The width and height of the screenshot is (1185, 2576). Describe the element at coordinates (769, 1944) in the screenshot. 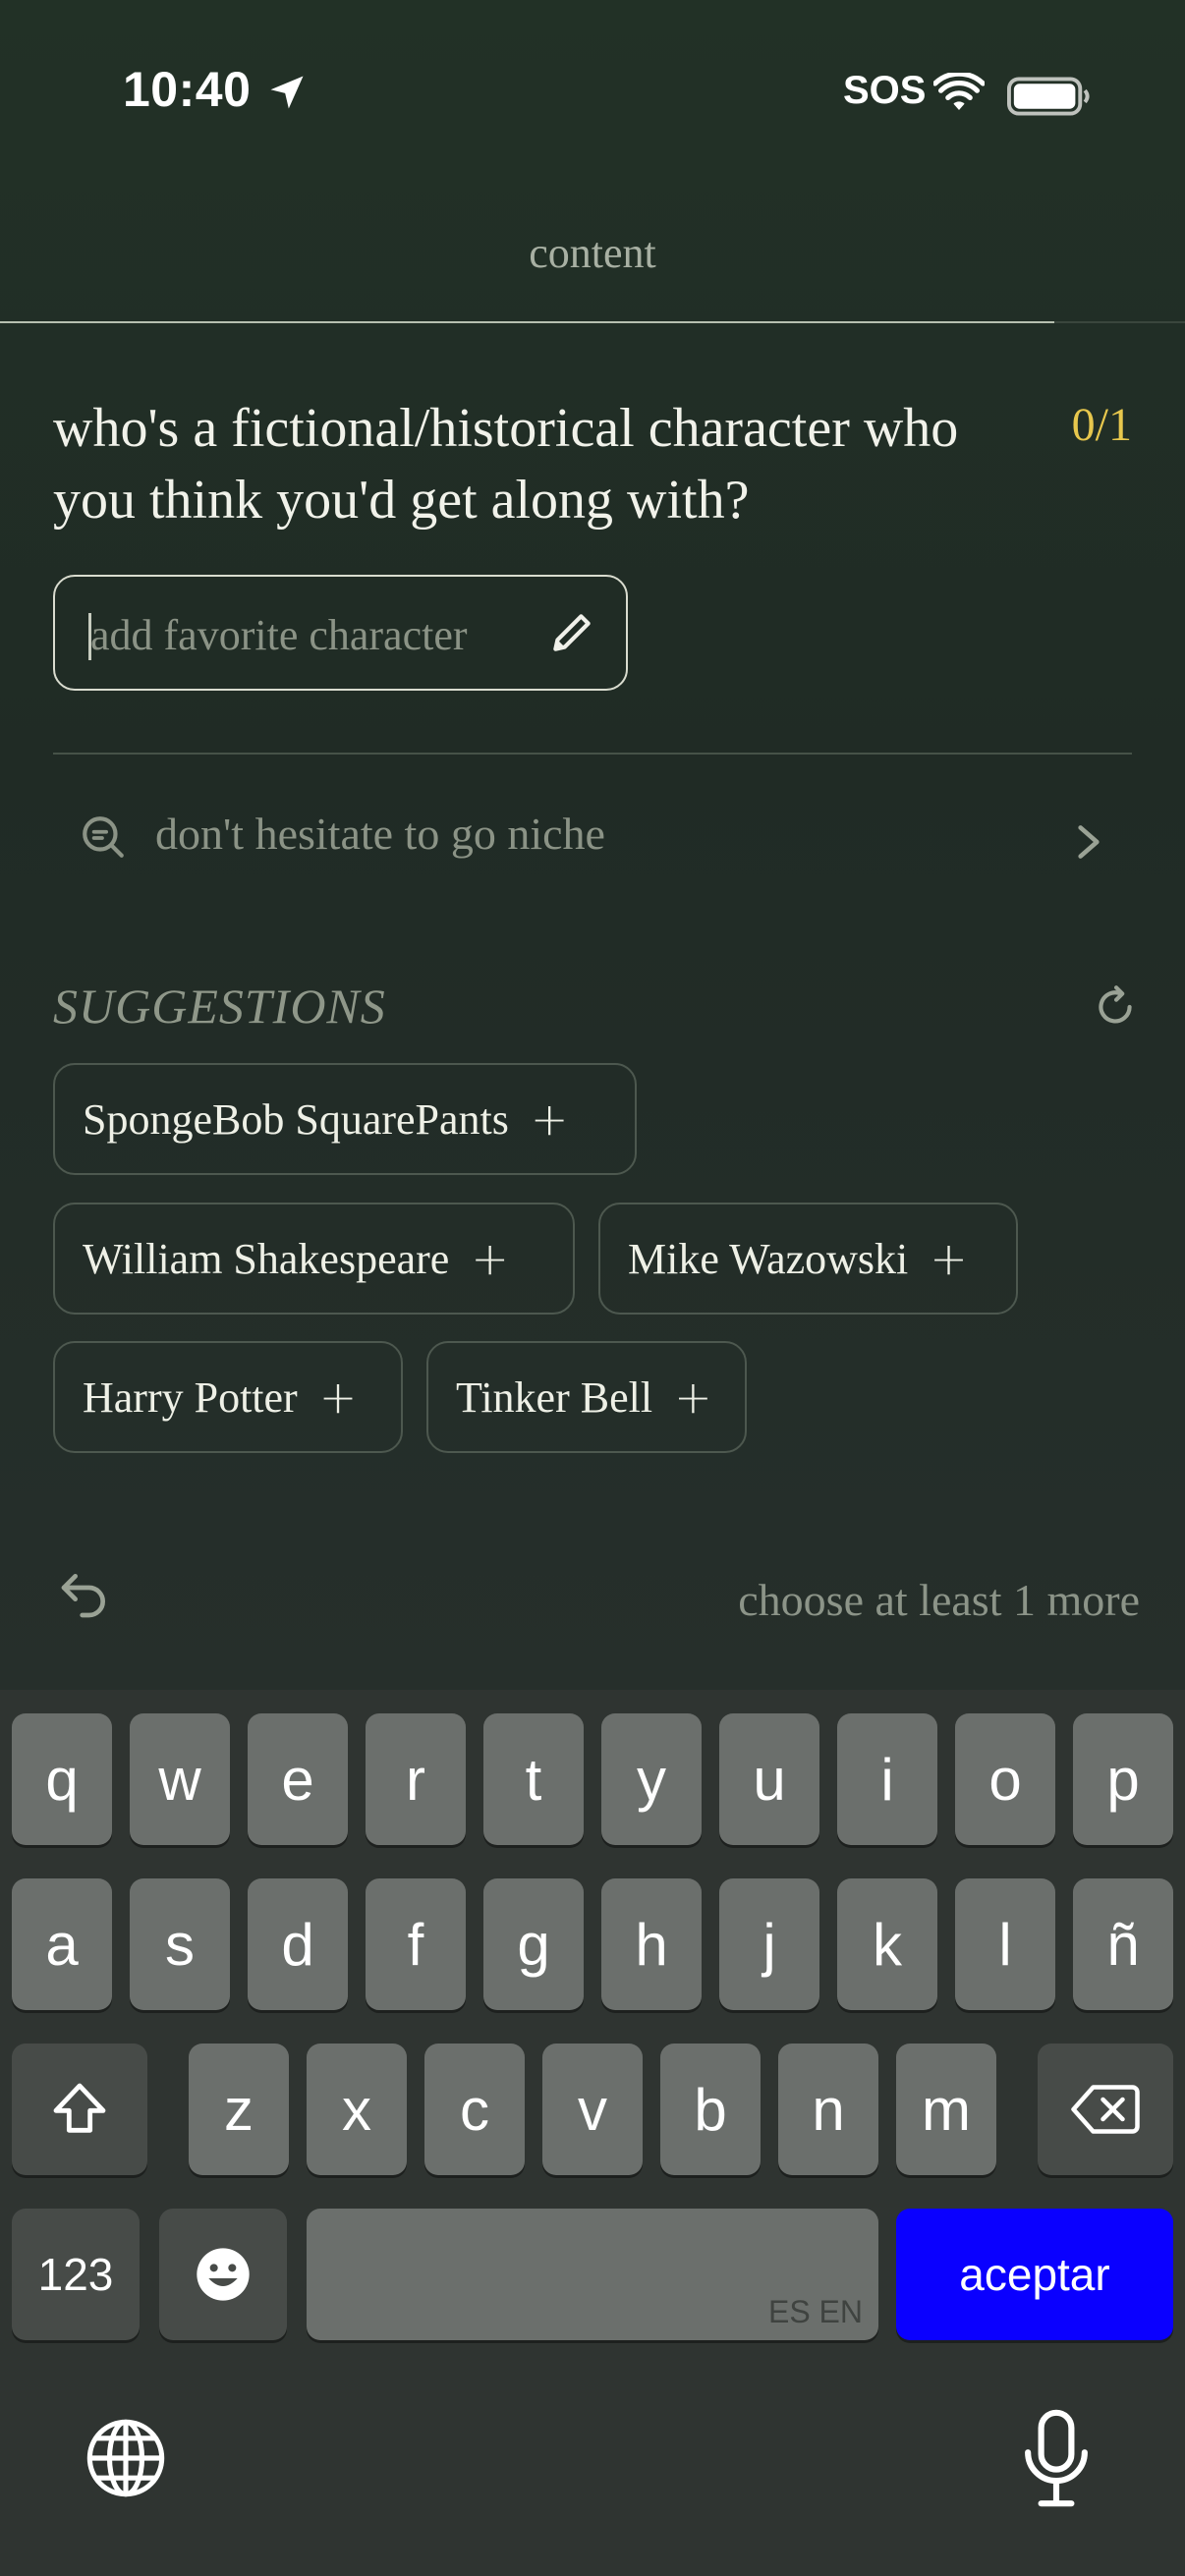

I see `key-j: j` at that location.